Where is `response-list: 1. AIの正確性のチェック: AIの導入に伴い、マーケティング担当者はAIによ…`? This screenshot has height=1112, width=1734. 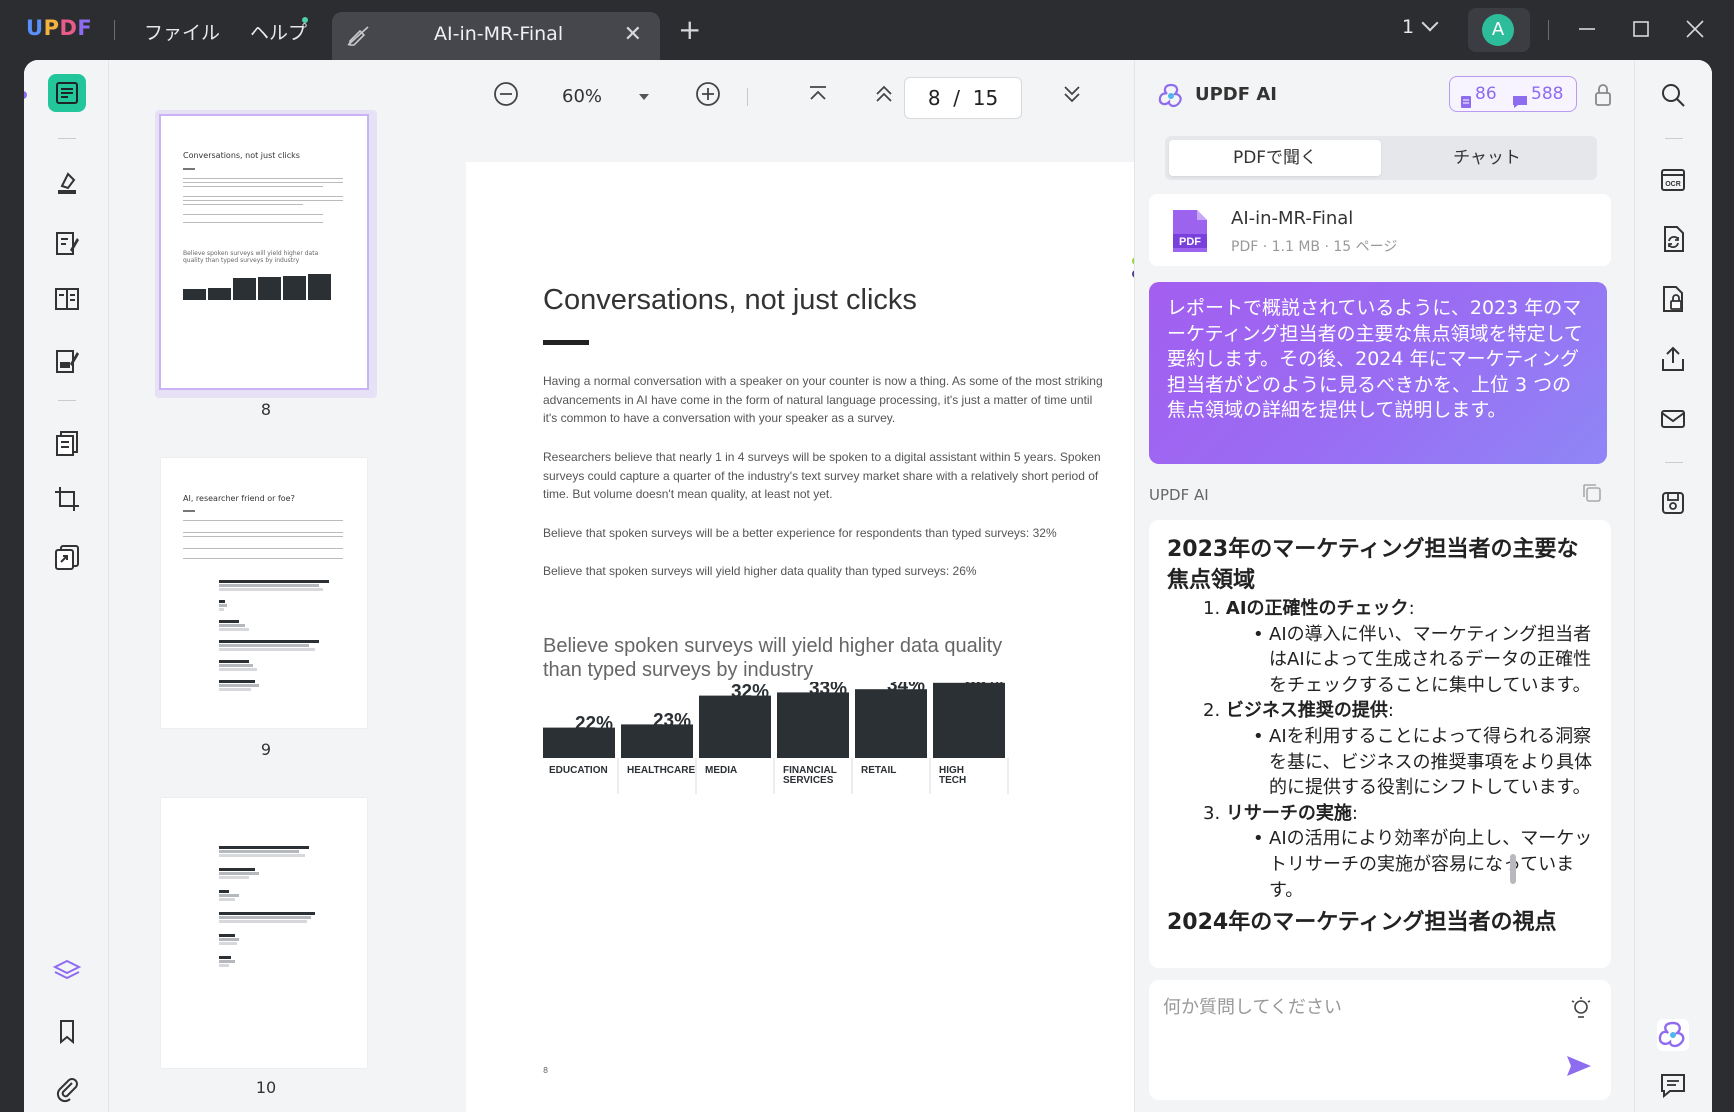 response-list: 1. AIの正確性のチェック: AIの導入に伴い、マーケティング担当者はAIによ… is located at coordinates (1380, 749).